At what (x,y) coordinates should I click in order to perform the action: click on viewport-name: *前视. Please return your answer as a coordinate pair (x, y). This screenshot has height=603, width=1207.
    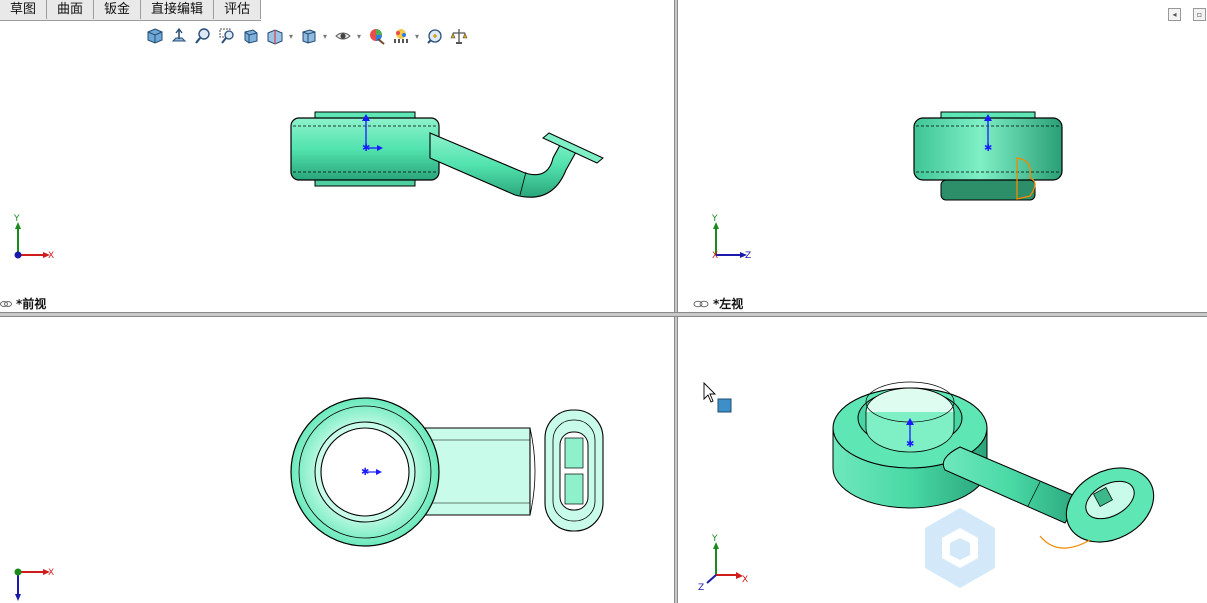
    Looking at the image, I should click on (31, 304).